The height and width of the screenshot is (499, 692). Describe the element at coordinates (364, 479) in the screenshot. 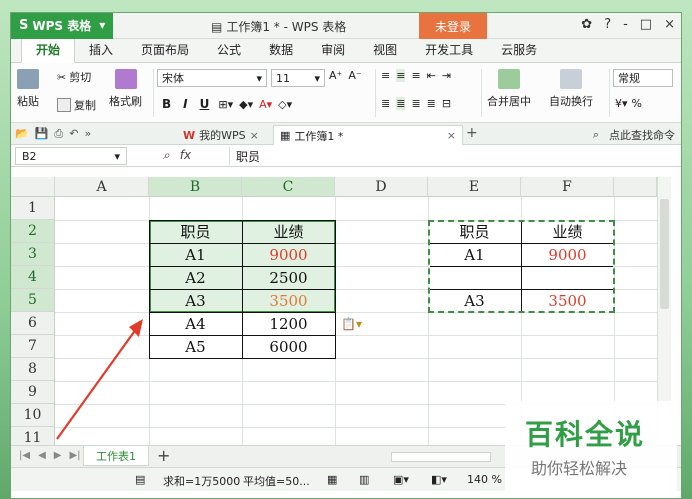

I see `page-break-view-icon: ▥` at that location.